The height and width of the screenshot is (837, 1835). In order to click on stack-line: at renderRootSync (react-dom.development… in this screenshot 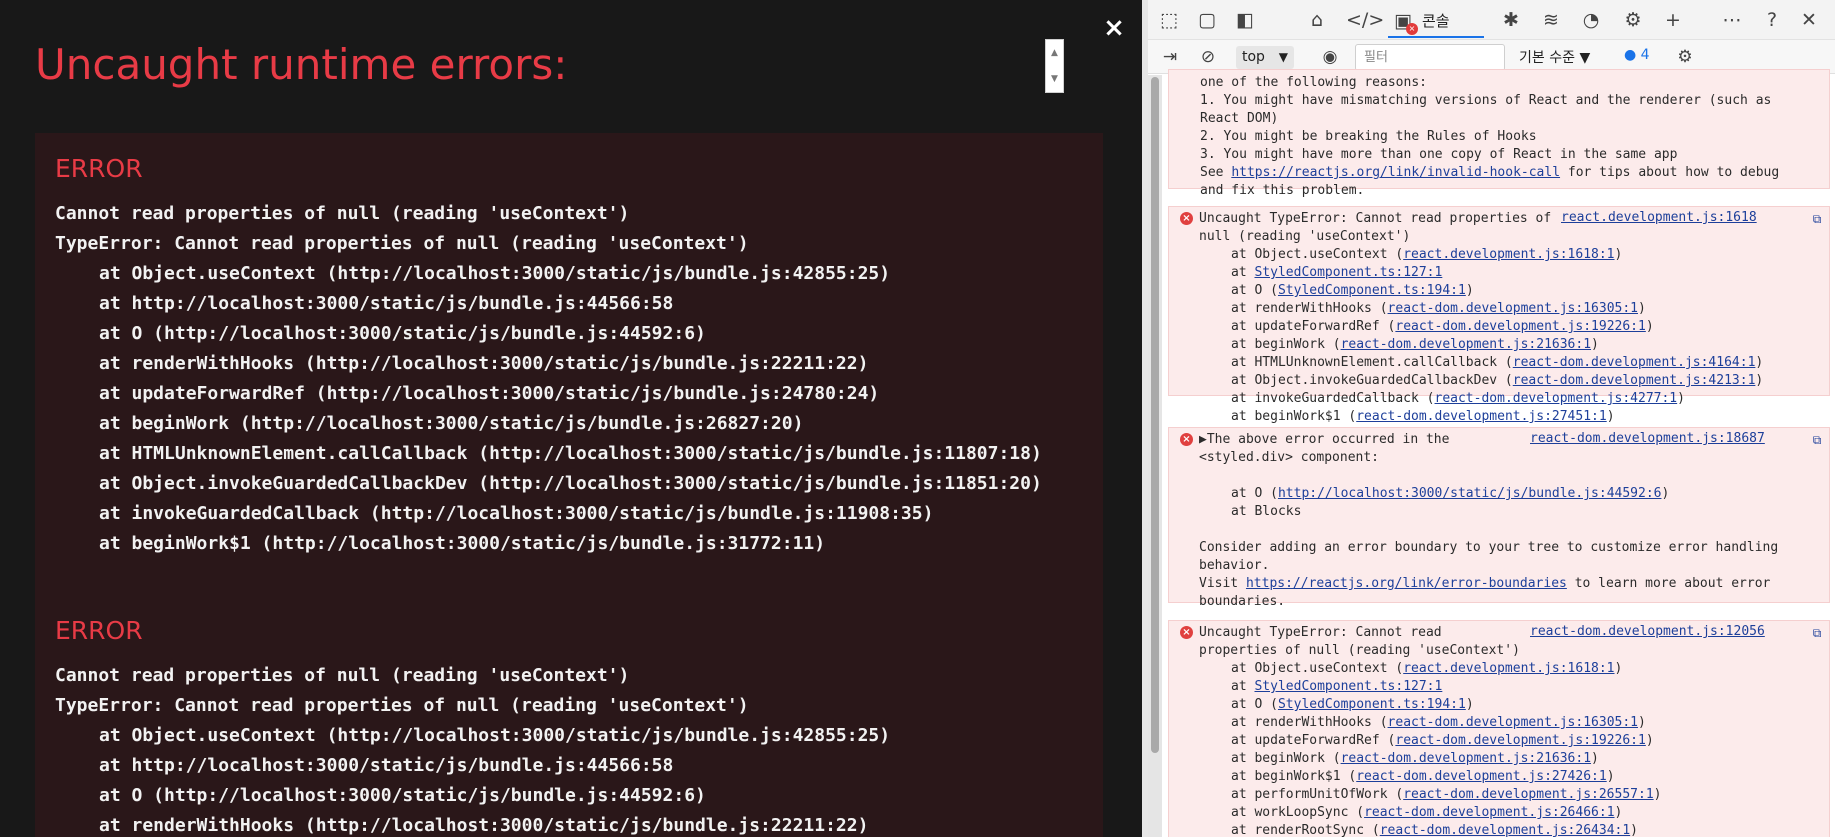, I will do `click(1434, 830)`.